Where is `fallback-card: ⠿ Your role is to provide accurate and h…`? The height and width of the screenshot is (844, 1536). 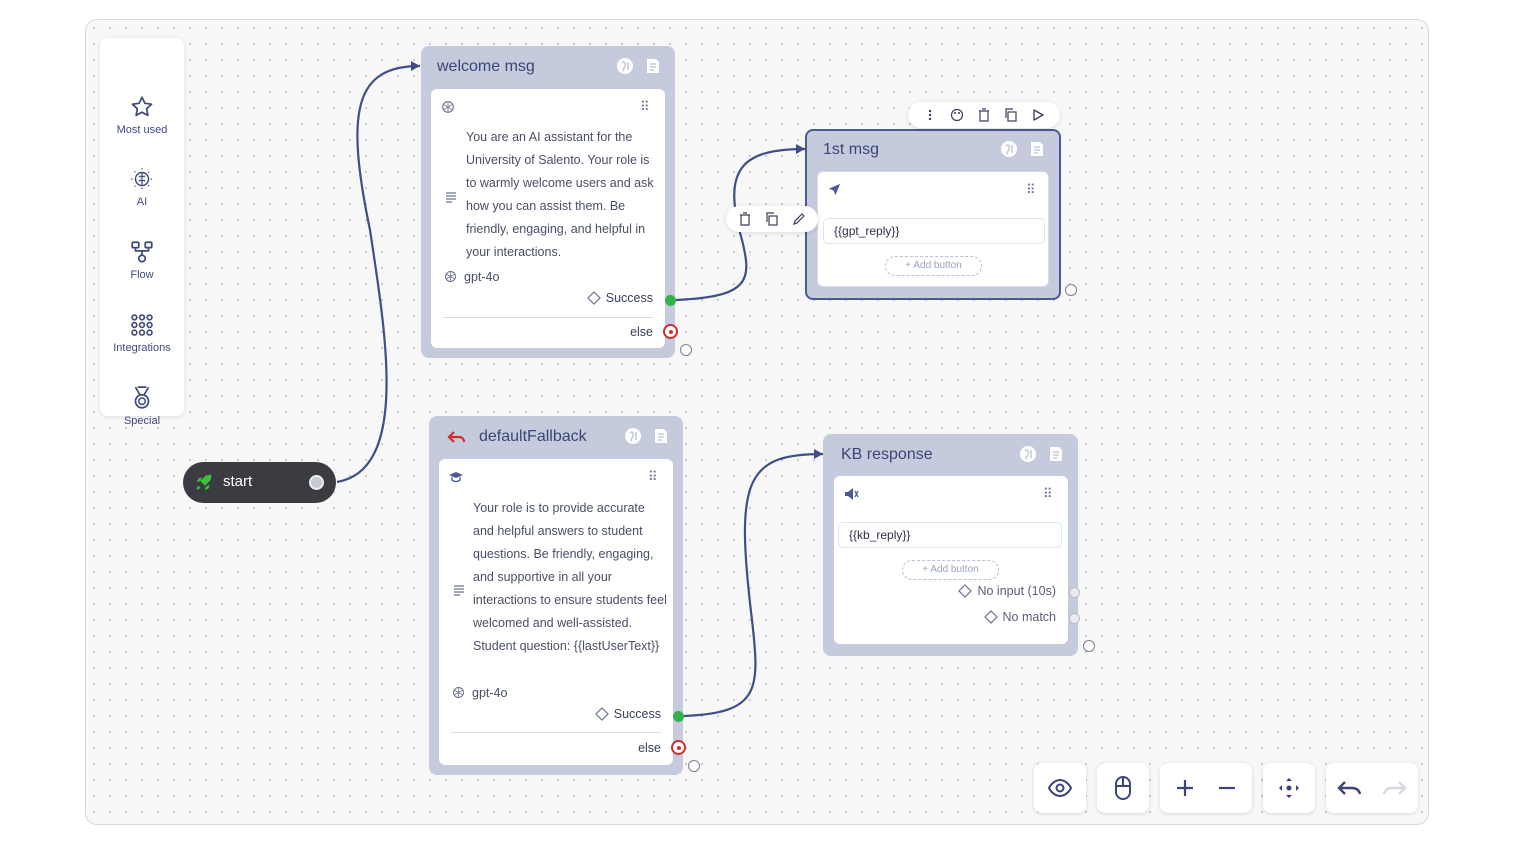
fallback-card: ⠿ Your role is to provide accurate and h… is located at coordinates (556, 612).